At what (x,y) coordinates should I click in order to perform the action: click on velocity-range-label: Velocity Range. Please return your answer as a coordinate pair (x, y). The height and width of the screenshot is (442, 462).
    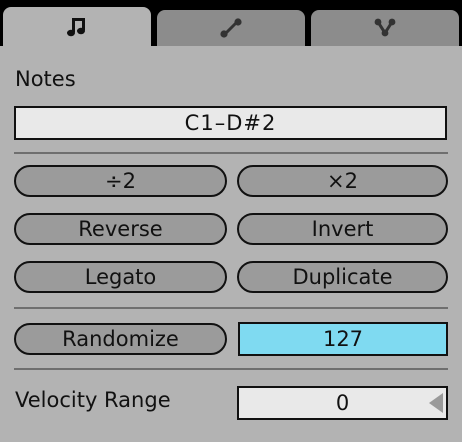
    Looking at the image, I should click on (93, 400).